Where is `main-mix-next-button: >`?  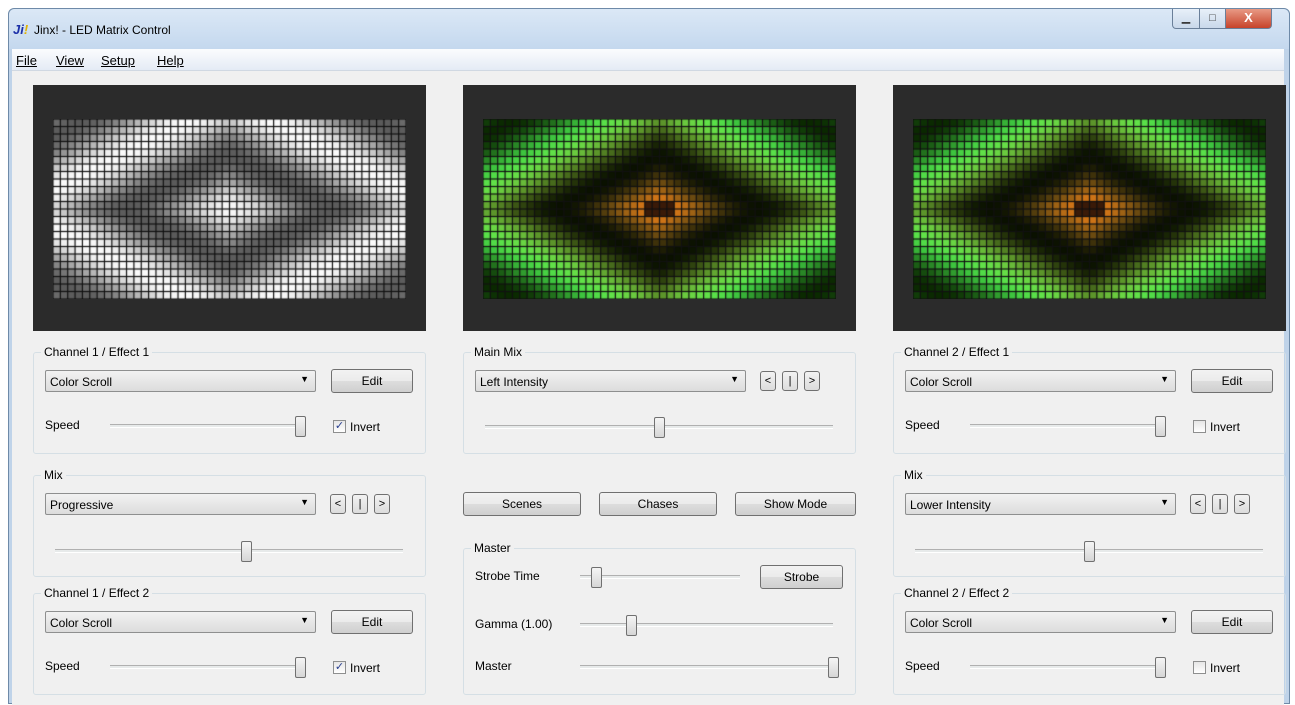 main-mix-next-button: > is located at coordinates (812, 381).